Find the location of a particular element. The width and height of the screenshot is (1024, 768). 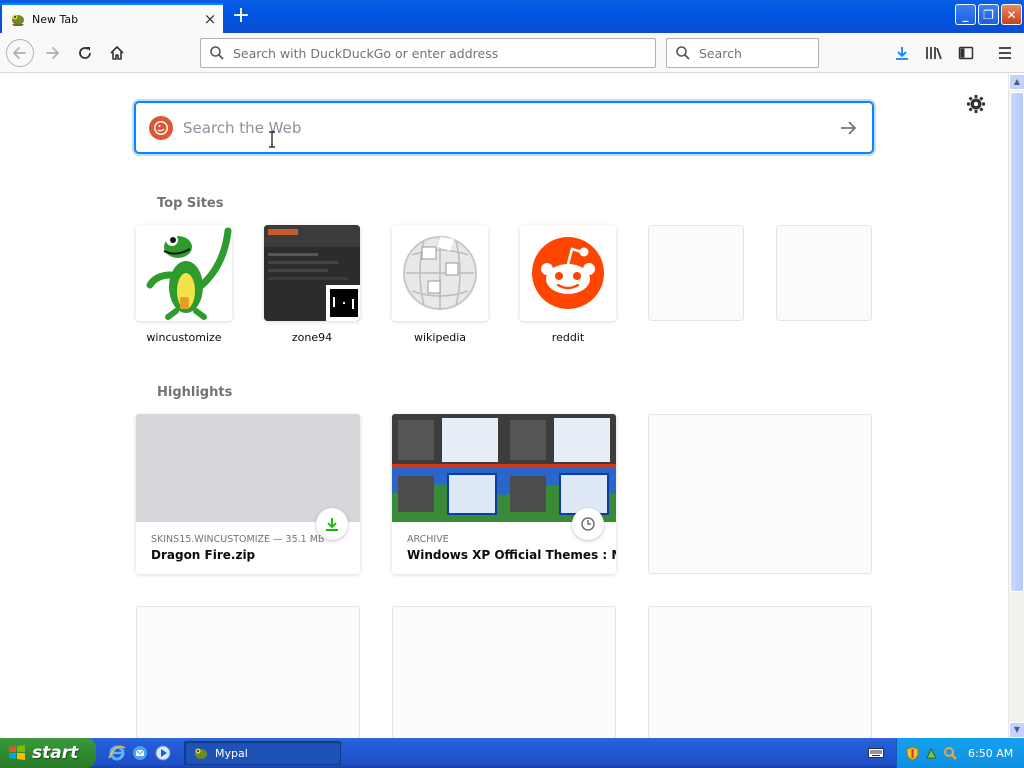

top-site-label: wincustomize is located at coordinates (184, 337).